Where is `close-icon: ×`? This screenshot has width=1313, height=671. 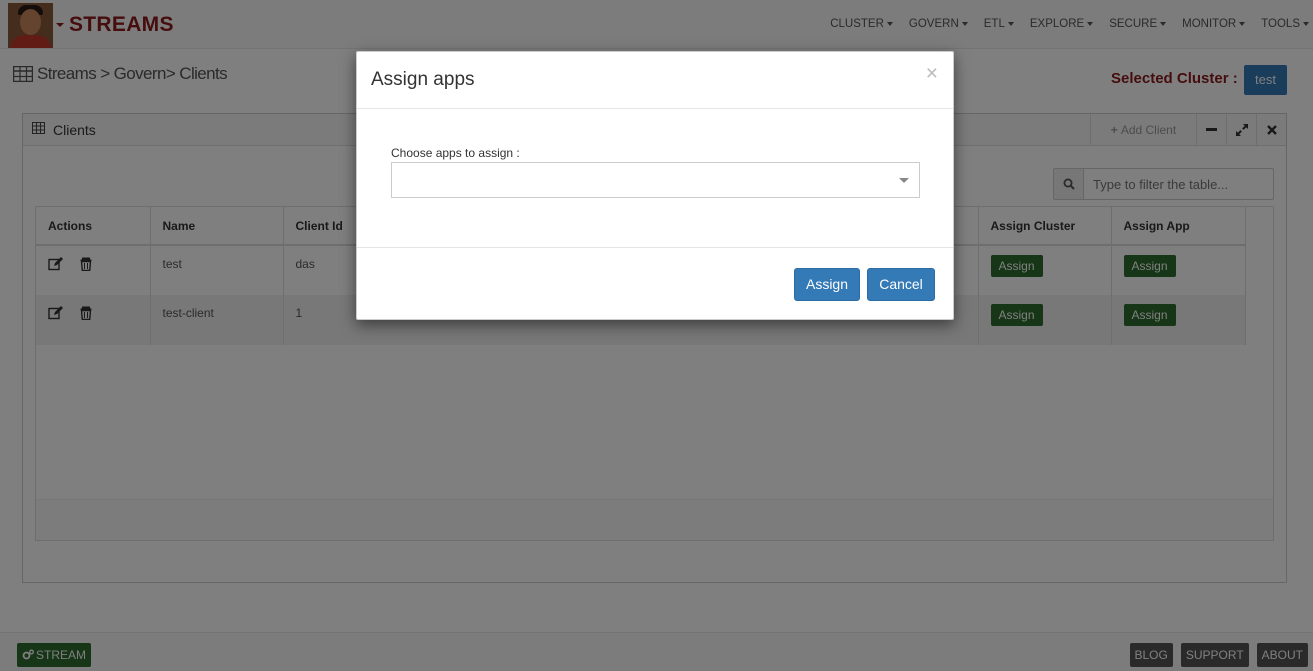
close-icon: × is located at coordinates (932, 73).